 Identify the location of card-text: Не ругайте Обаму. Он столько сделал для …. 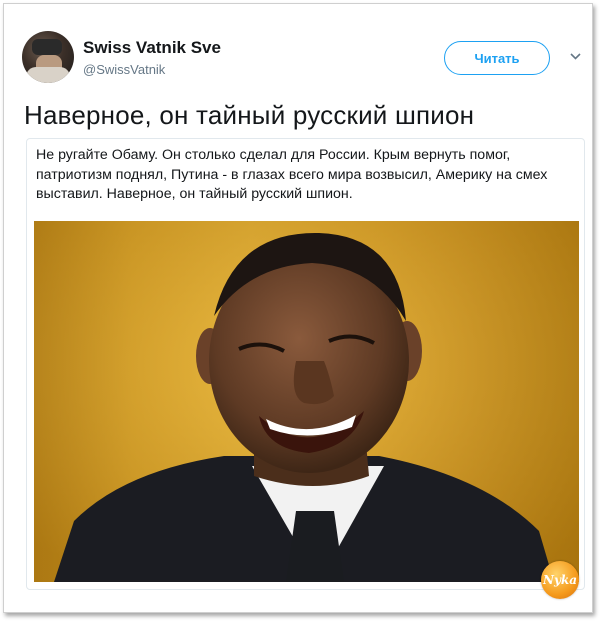
(292, 174).